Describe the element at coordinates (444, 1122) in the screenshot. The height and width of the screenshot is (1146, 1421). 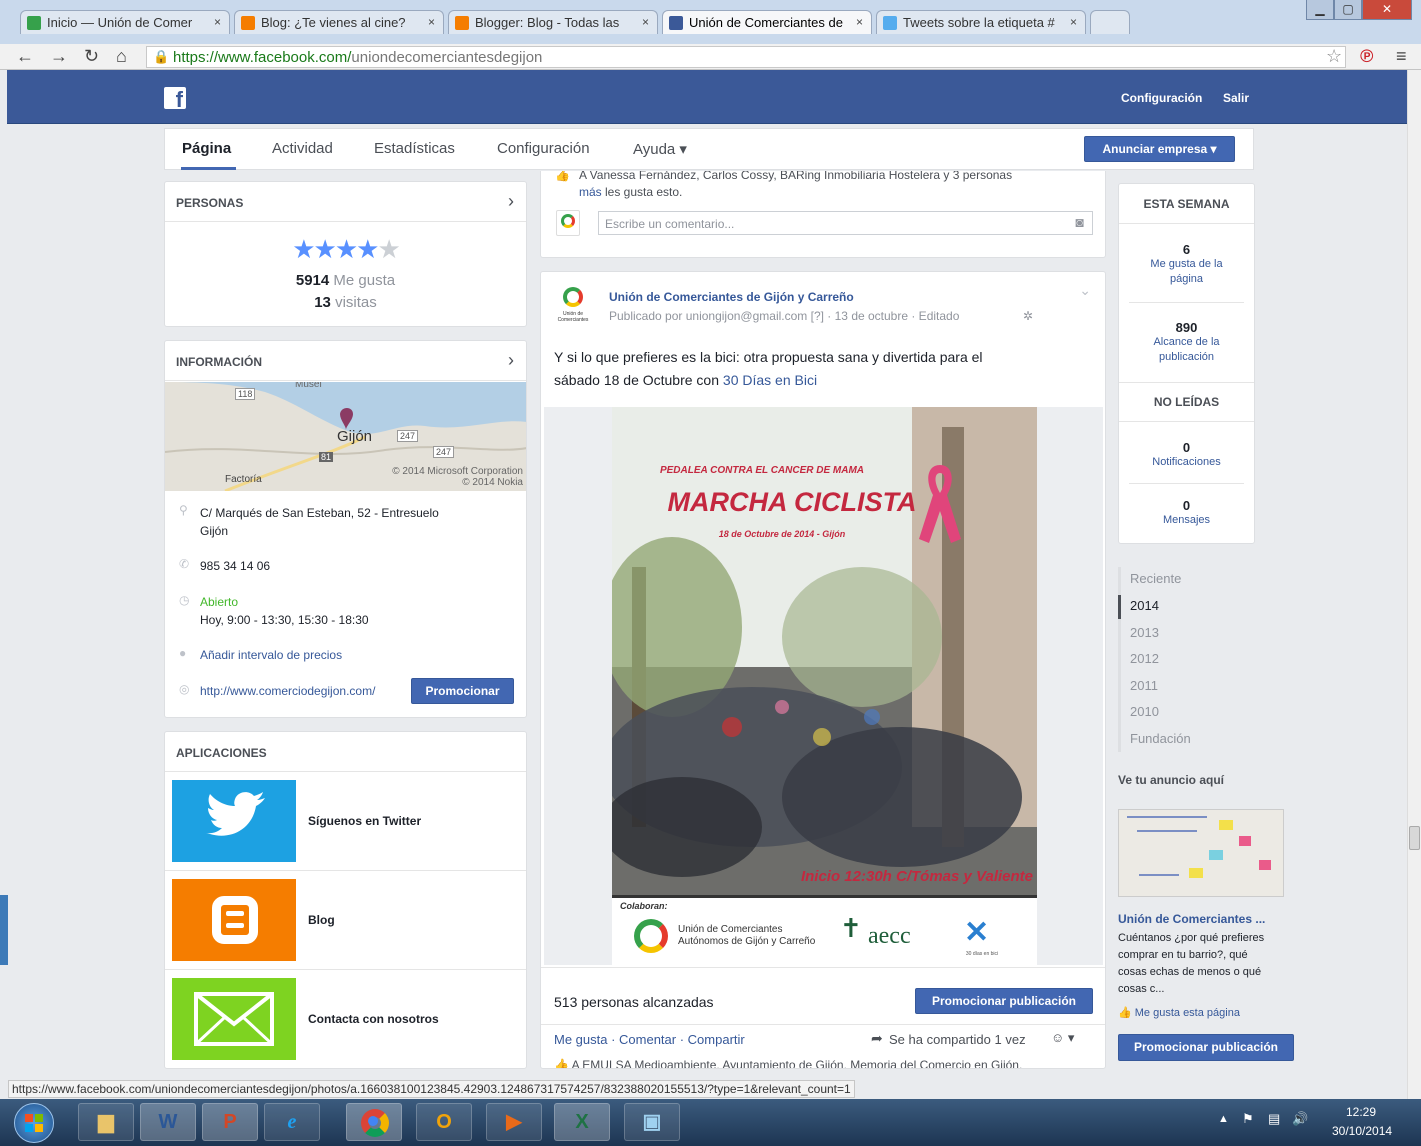
I see `outlook-icon: O` at that location.